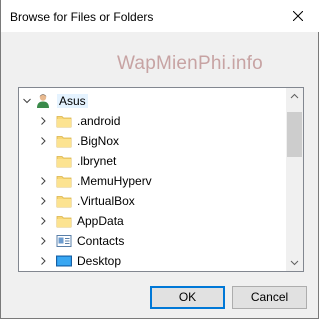 The width and height of the screenshot is (320, 320). Describe the element at coordinates (43, 101) in the screenshot. I see `user-folder-icon` at that location.